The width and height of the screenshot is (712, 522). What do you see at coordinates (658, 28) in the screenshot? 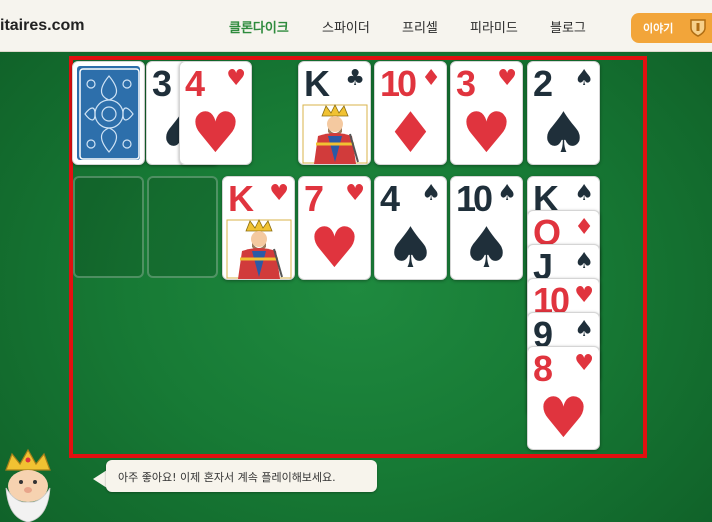
I see `story-button-label: 이야기` at bounding box center [658, 28].